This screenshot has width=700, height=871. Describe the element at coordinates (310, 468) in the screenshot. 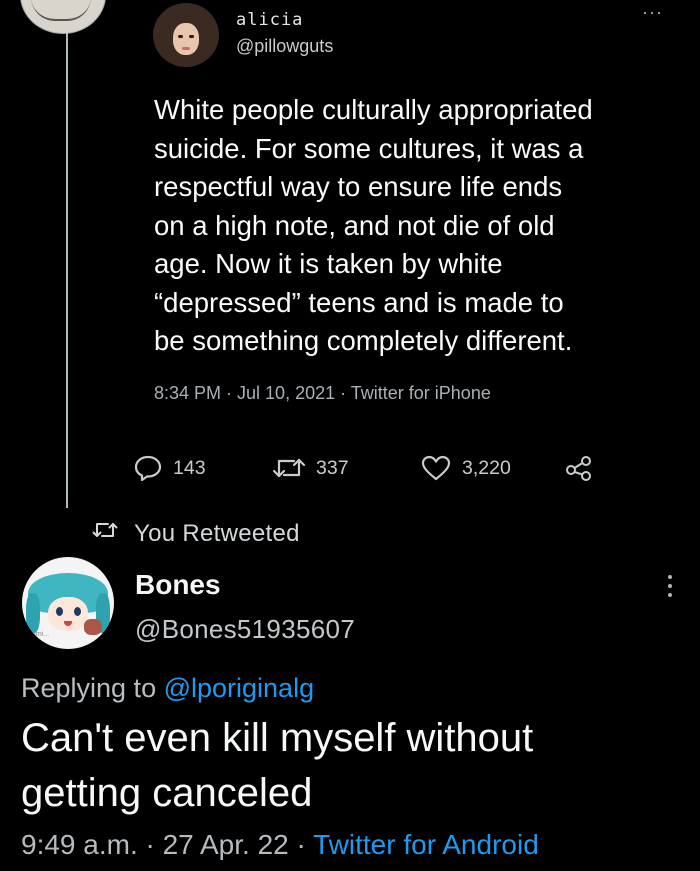

I see `retweet-button: 337` at that location.